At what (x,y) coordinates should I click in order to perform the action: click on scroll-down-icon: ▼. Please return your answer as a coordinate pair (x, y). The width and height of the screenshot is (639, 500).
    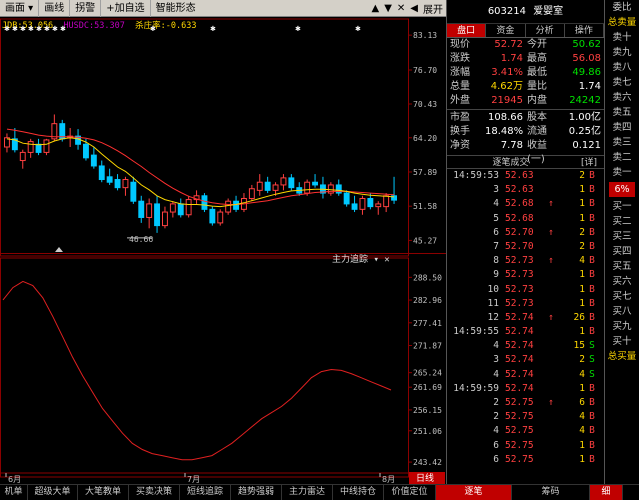
    Looking at the image, I should click on (388, 8).